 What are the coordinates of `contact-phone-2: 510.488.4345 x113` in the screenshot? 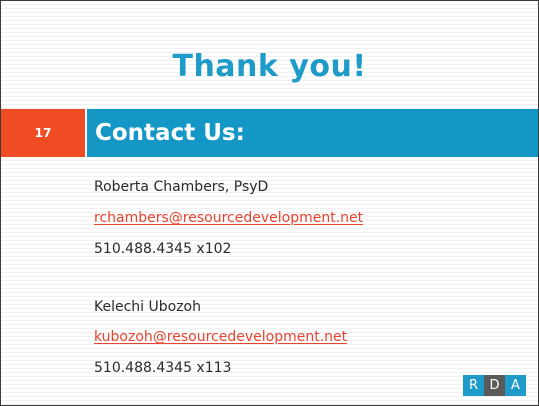 It's located at (163, 368).